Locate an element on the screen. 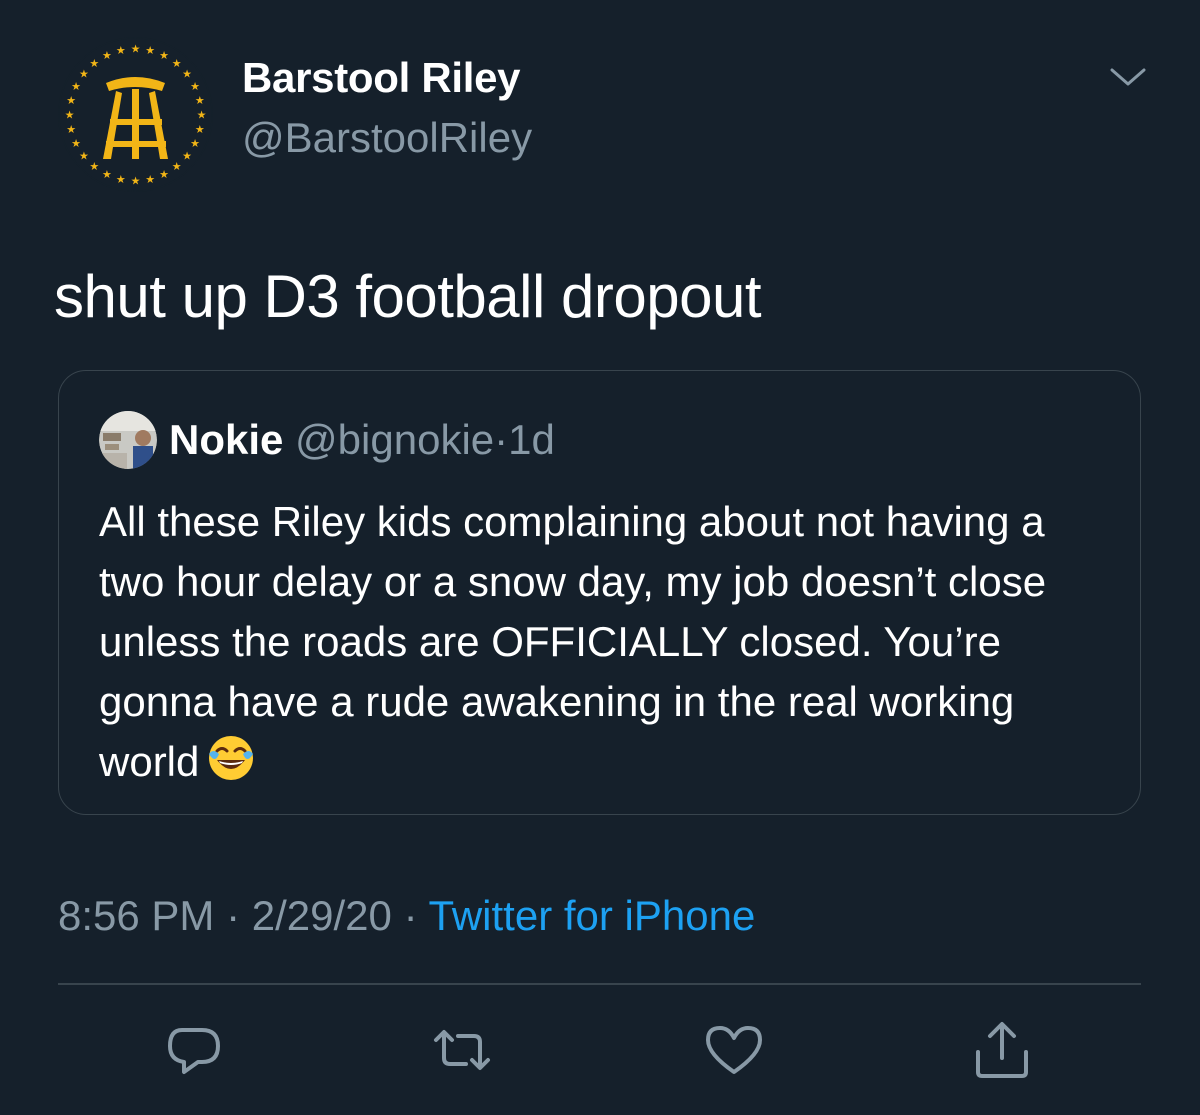 This screenshot has width=1200, height=1115. reply-icon is located at coordinates (194, 1051).